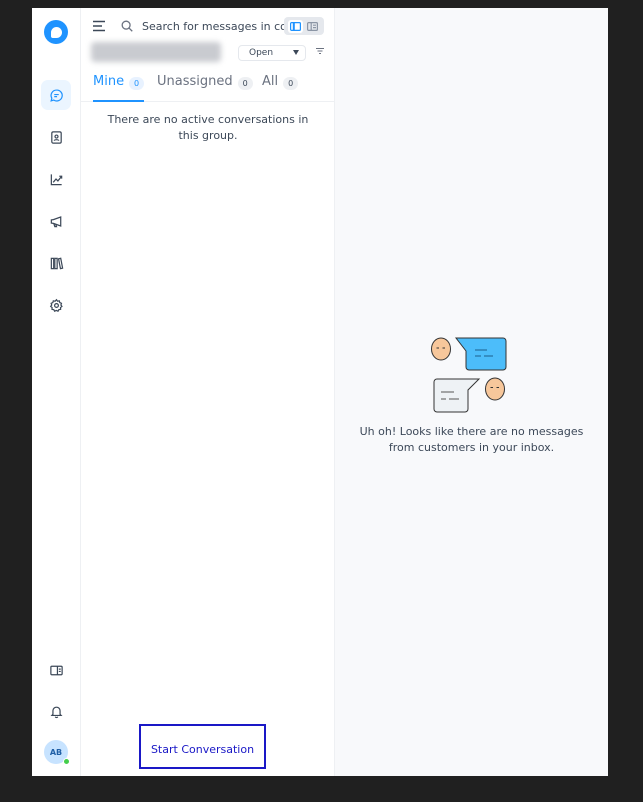  I want to click on status-filter-select: Open, so click(272, 53).